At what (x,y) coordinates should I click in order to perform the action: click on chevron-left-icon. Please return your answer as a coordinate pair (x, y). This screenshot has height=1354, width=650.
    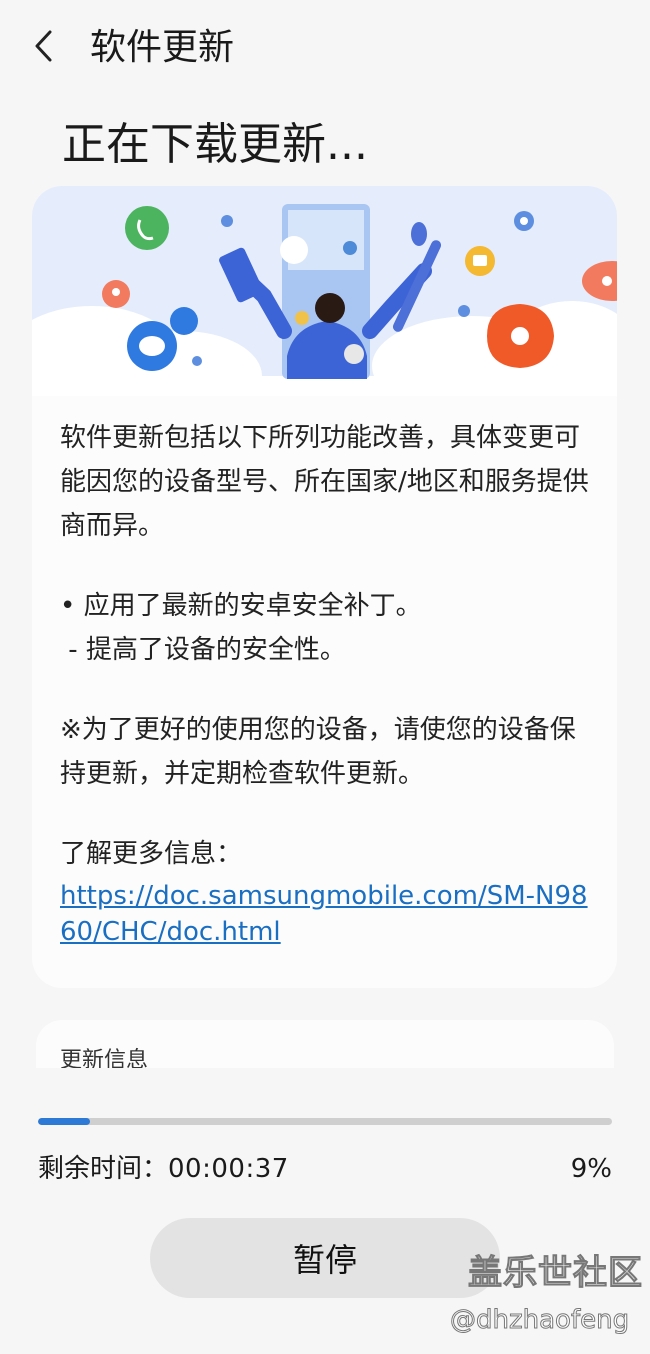
    Looking at the image, I should click on (43, 46).